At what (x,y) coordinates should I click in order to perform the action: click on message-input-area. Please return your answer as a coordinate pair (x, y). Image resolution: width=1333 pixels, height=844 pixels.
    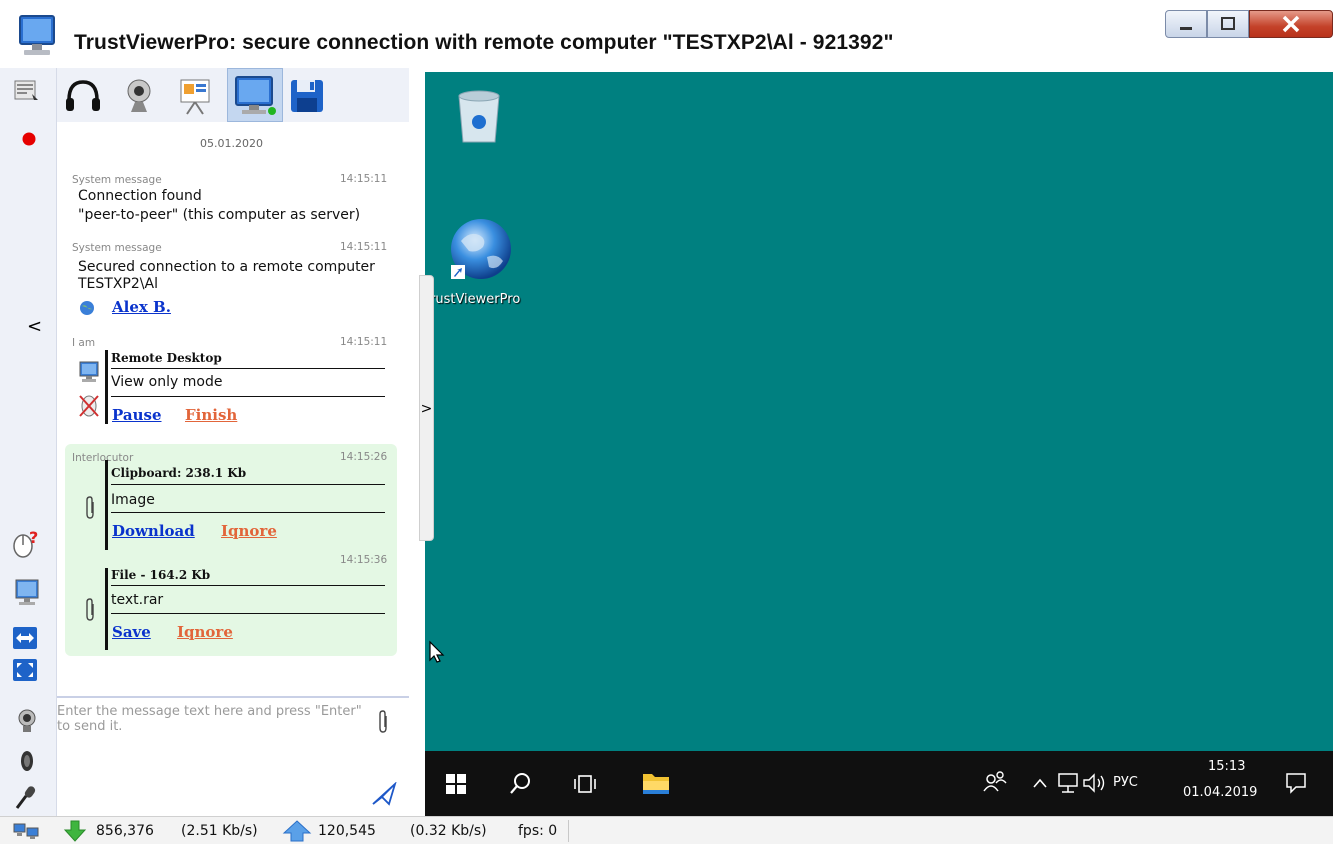
    Looking at the image, I should click on (233, 756).